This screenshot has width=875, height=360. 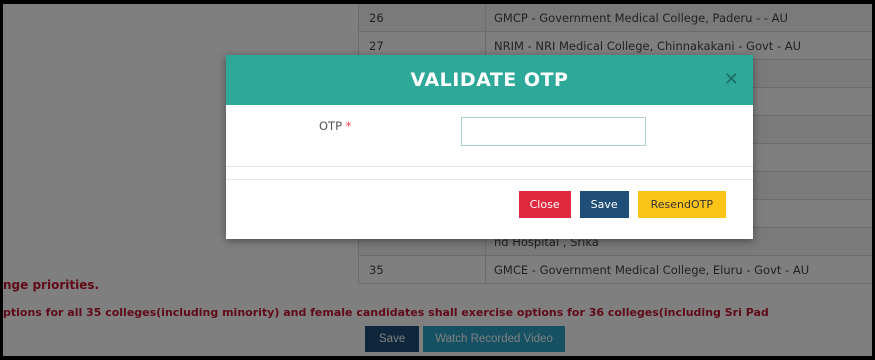 I want to click on required-mark: *, so click(x=348, y=126).